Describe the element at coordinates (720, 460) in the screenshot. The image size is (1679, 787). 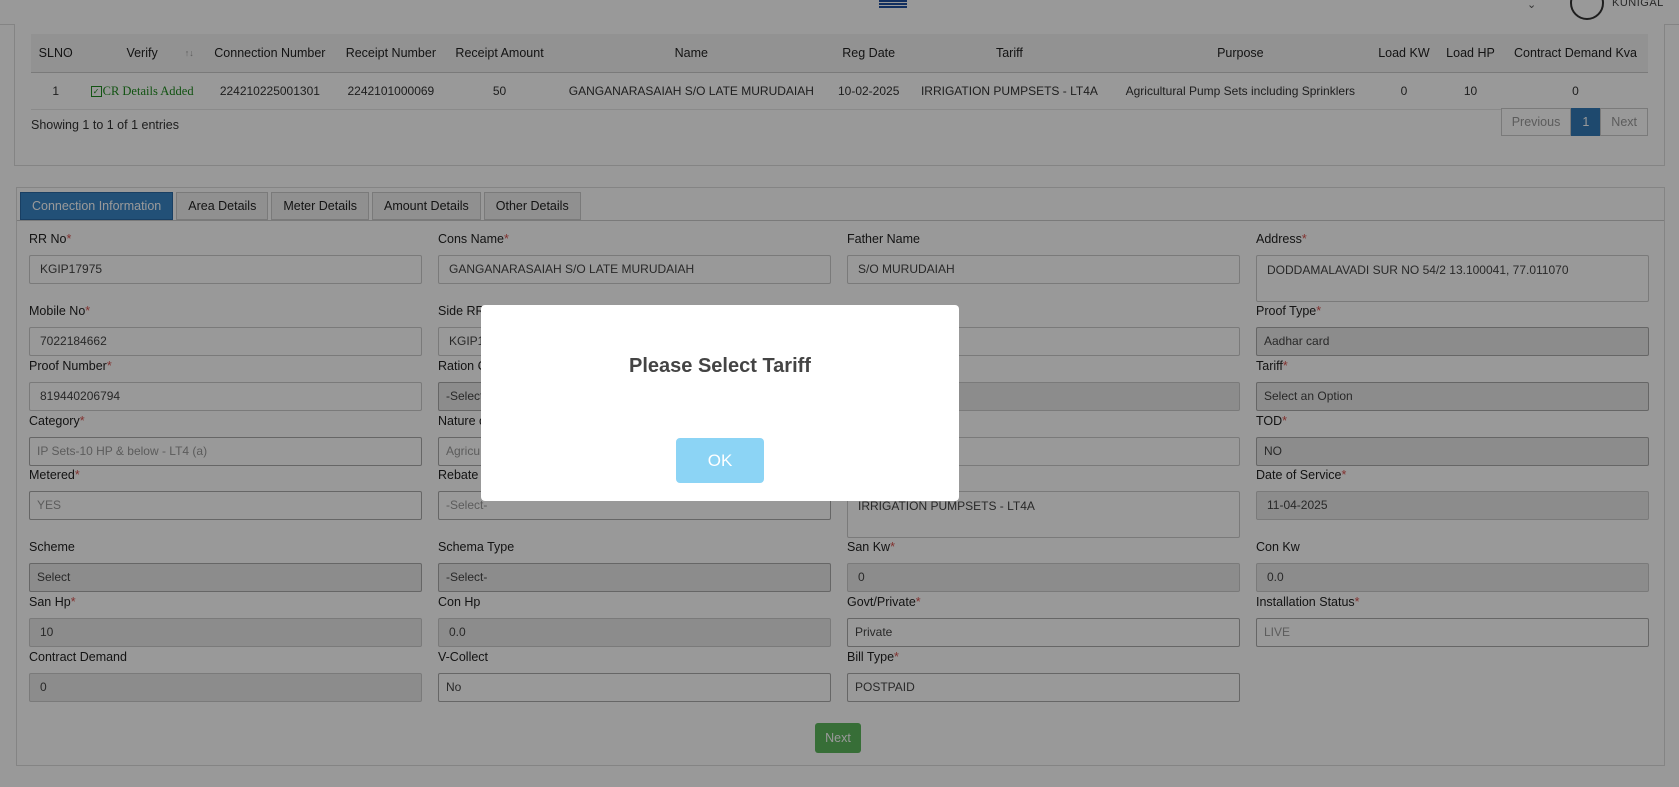
I see `ok-button: OK` at that location.